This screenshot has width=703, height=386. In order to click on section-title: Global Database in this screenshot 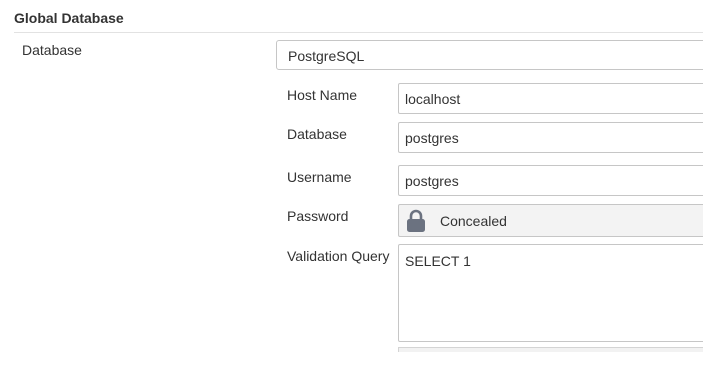, I will do `click(69, 18)`.